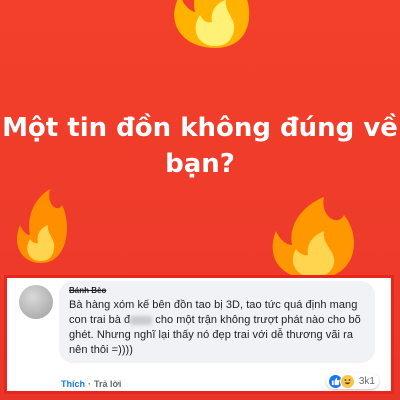 The height and width of the screenshot is (400, 400). I want to click on comment-actions: Thích · Trả lời, so click(91, 384).